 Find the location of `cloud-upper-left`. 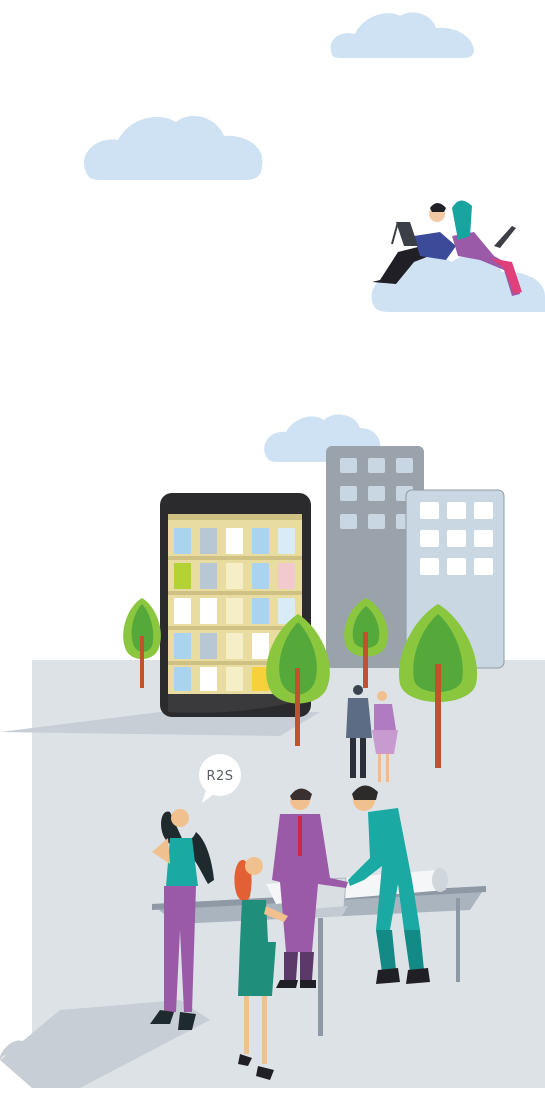

cloud-upper-left is located at coordinates (173, 147).